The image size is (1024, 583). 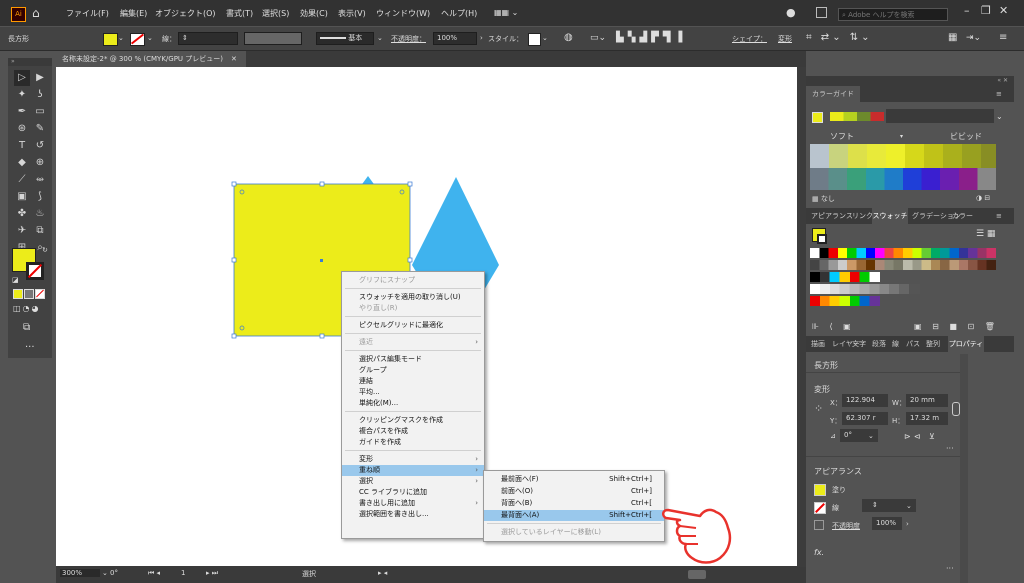 What do you see at coordinates (598, 38) in the screenshot?
I see `align-to-icon: ▭⌄` at bounding box center [598, 38].